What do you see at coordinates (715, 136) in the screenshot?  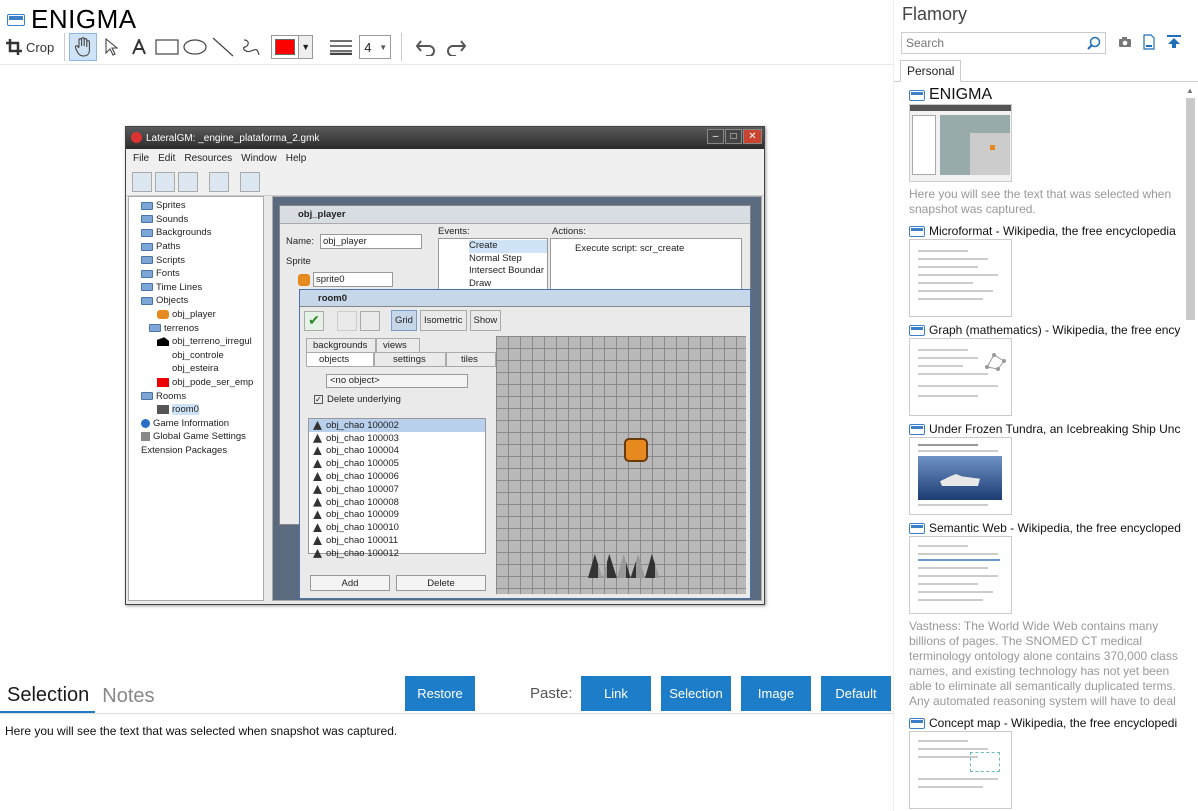 I see `minimize-icon: –` at bounding box center [715, 136].